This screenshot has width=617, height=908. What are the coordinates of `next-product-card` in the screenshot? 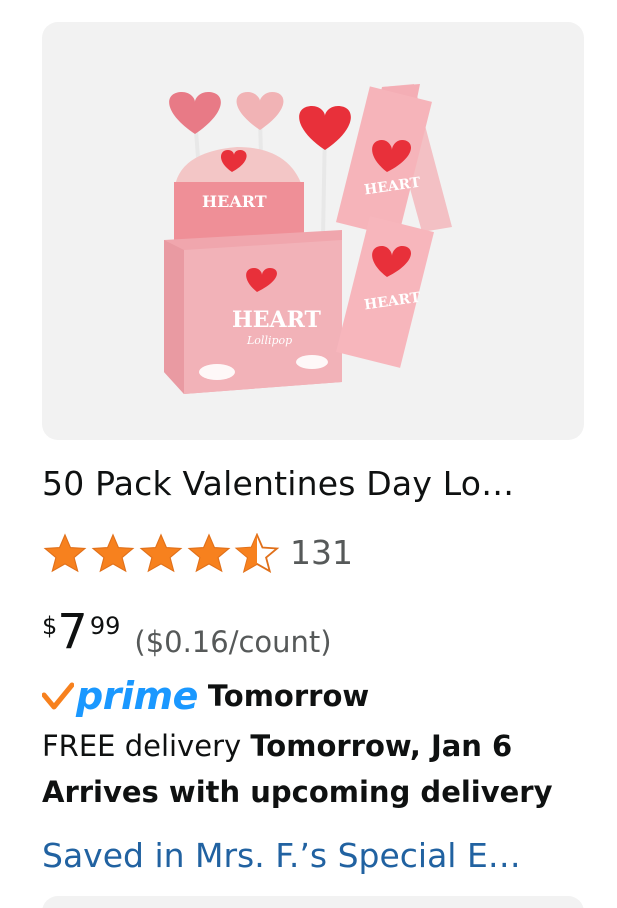 It's located at (313, 902).